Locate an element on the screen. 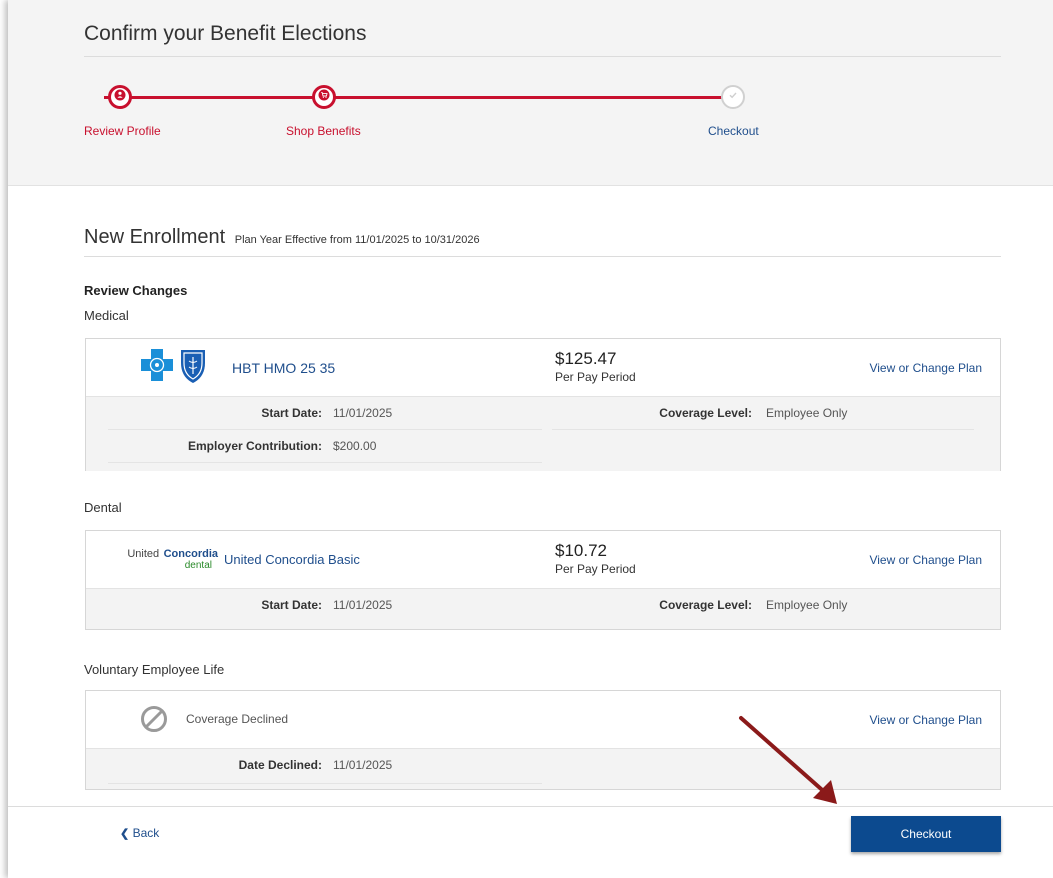  medical-start-date-label: Start Date: is located at coordinates (291, 413).